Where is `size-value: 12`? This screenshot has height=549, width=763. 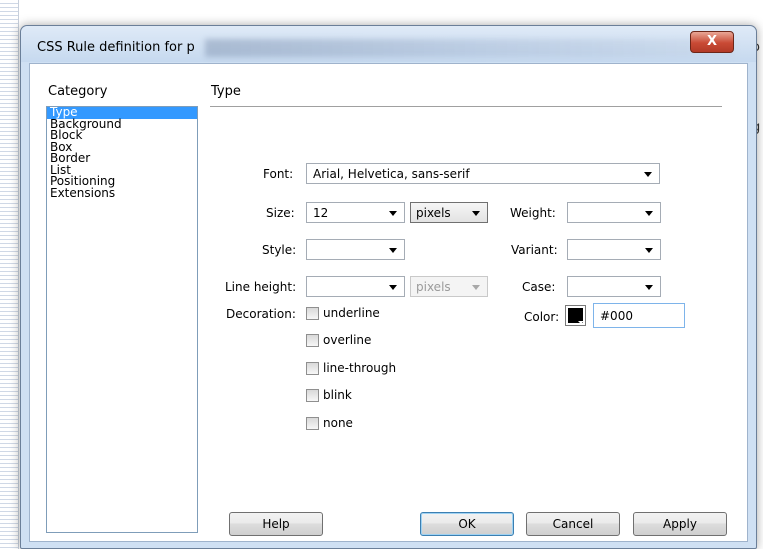
size-value: 12 is located at coordinates (321, 213).